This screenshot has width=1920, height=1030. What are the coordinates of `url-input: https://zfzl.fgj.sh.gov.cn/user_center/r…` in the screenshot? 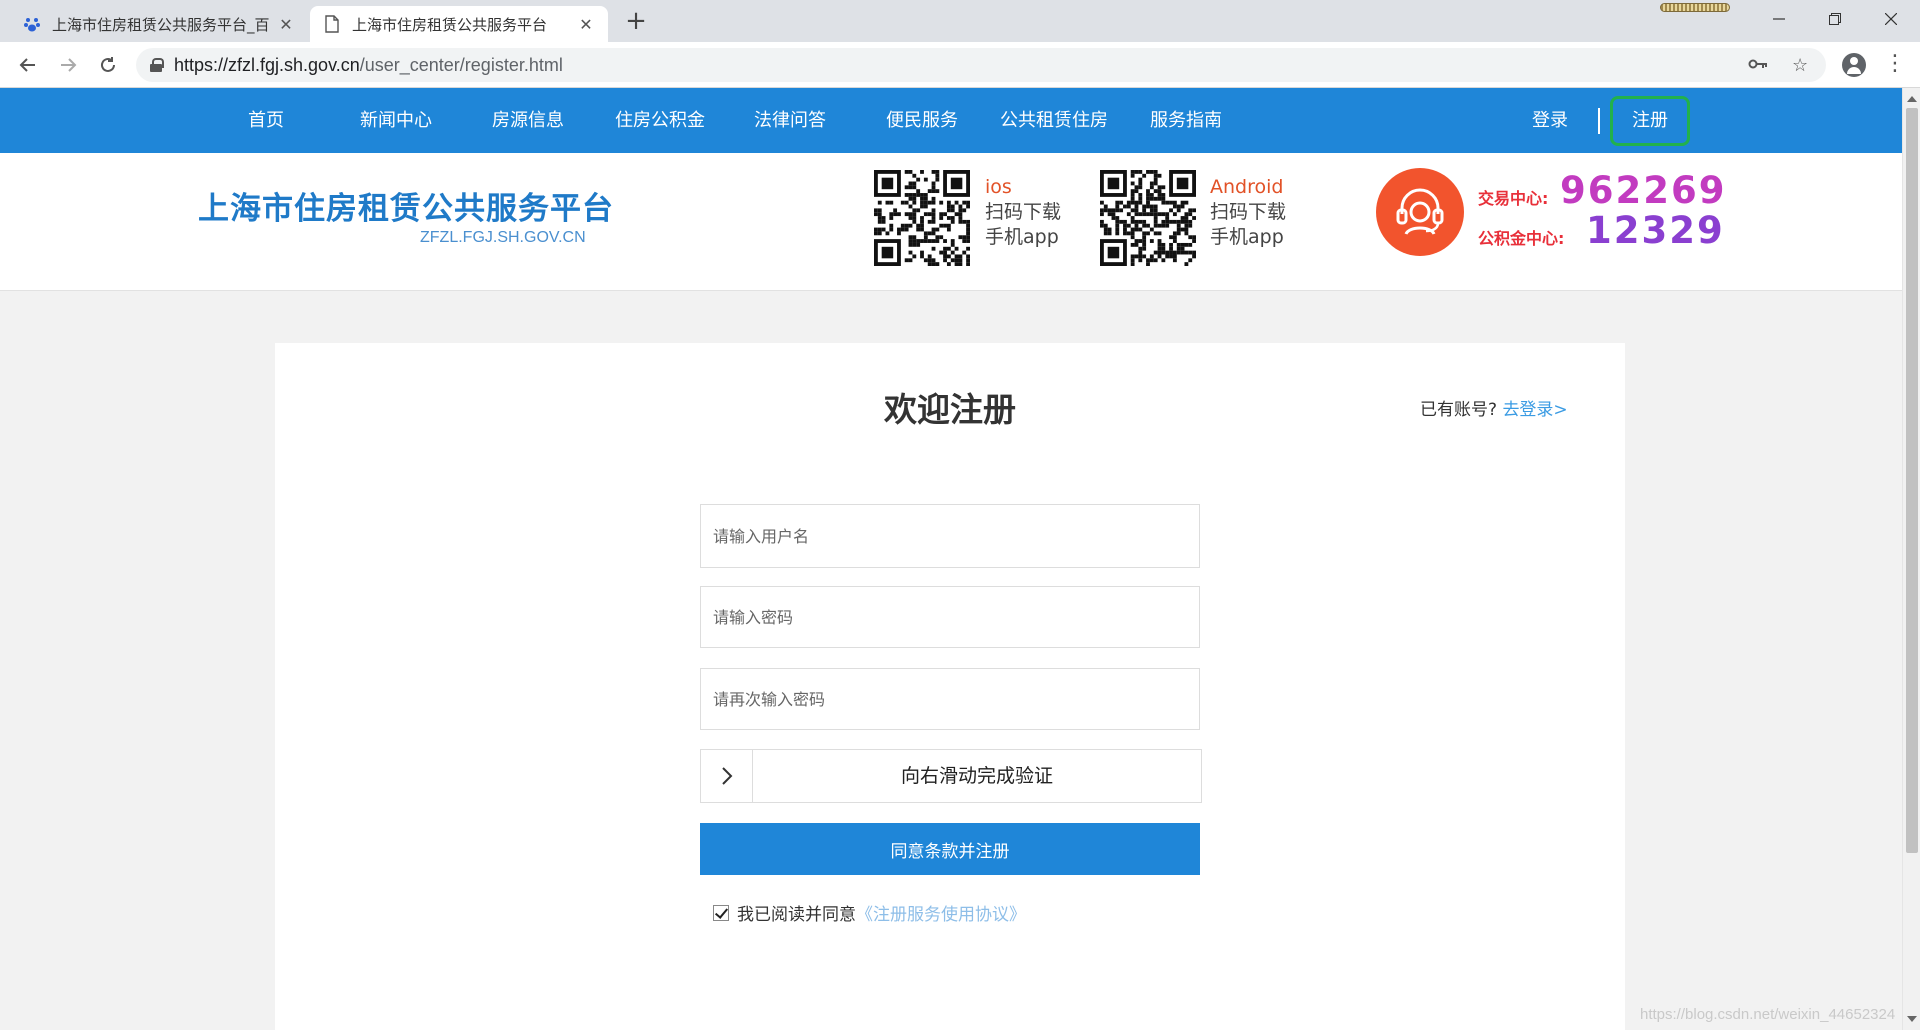 It's located at (981, 65).